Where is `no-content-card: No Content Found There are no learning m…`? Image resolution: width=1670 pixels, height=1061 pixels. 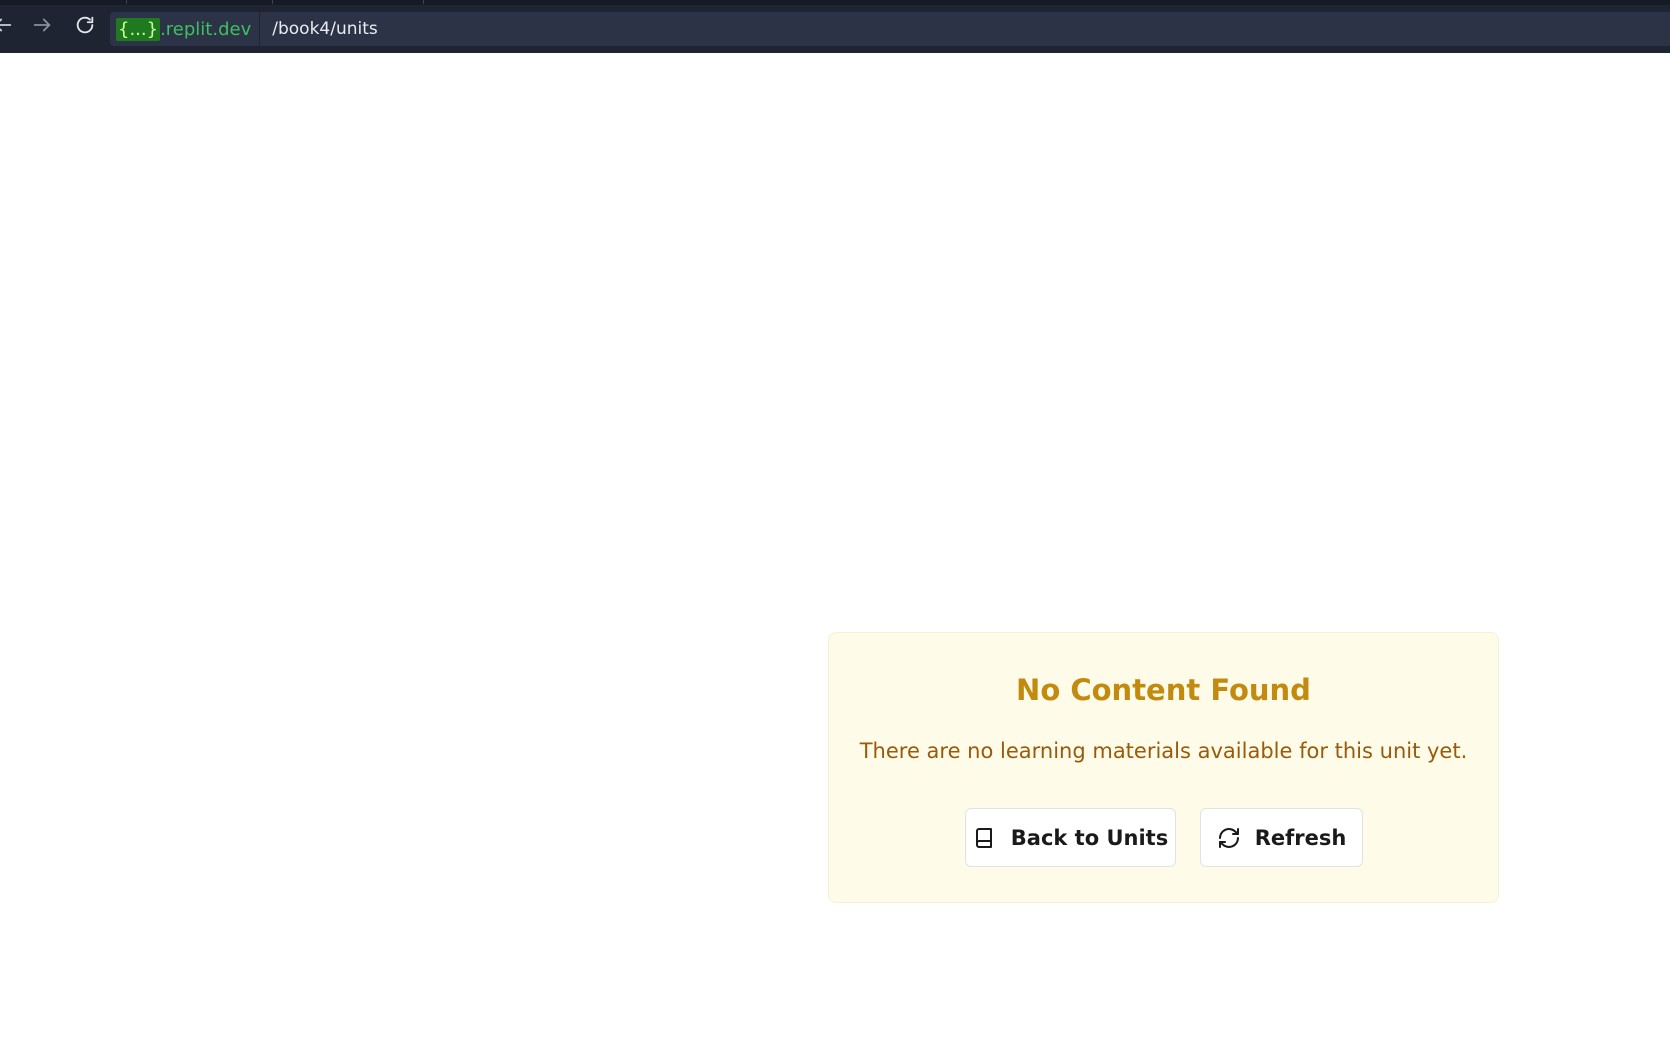
no-content-card: No Content Found There are no learning m… is located at coordinates (1163, 767).